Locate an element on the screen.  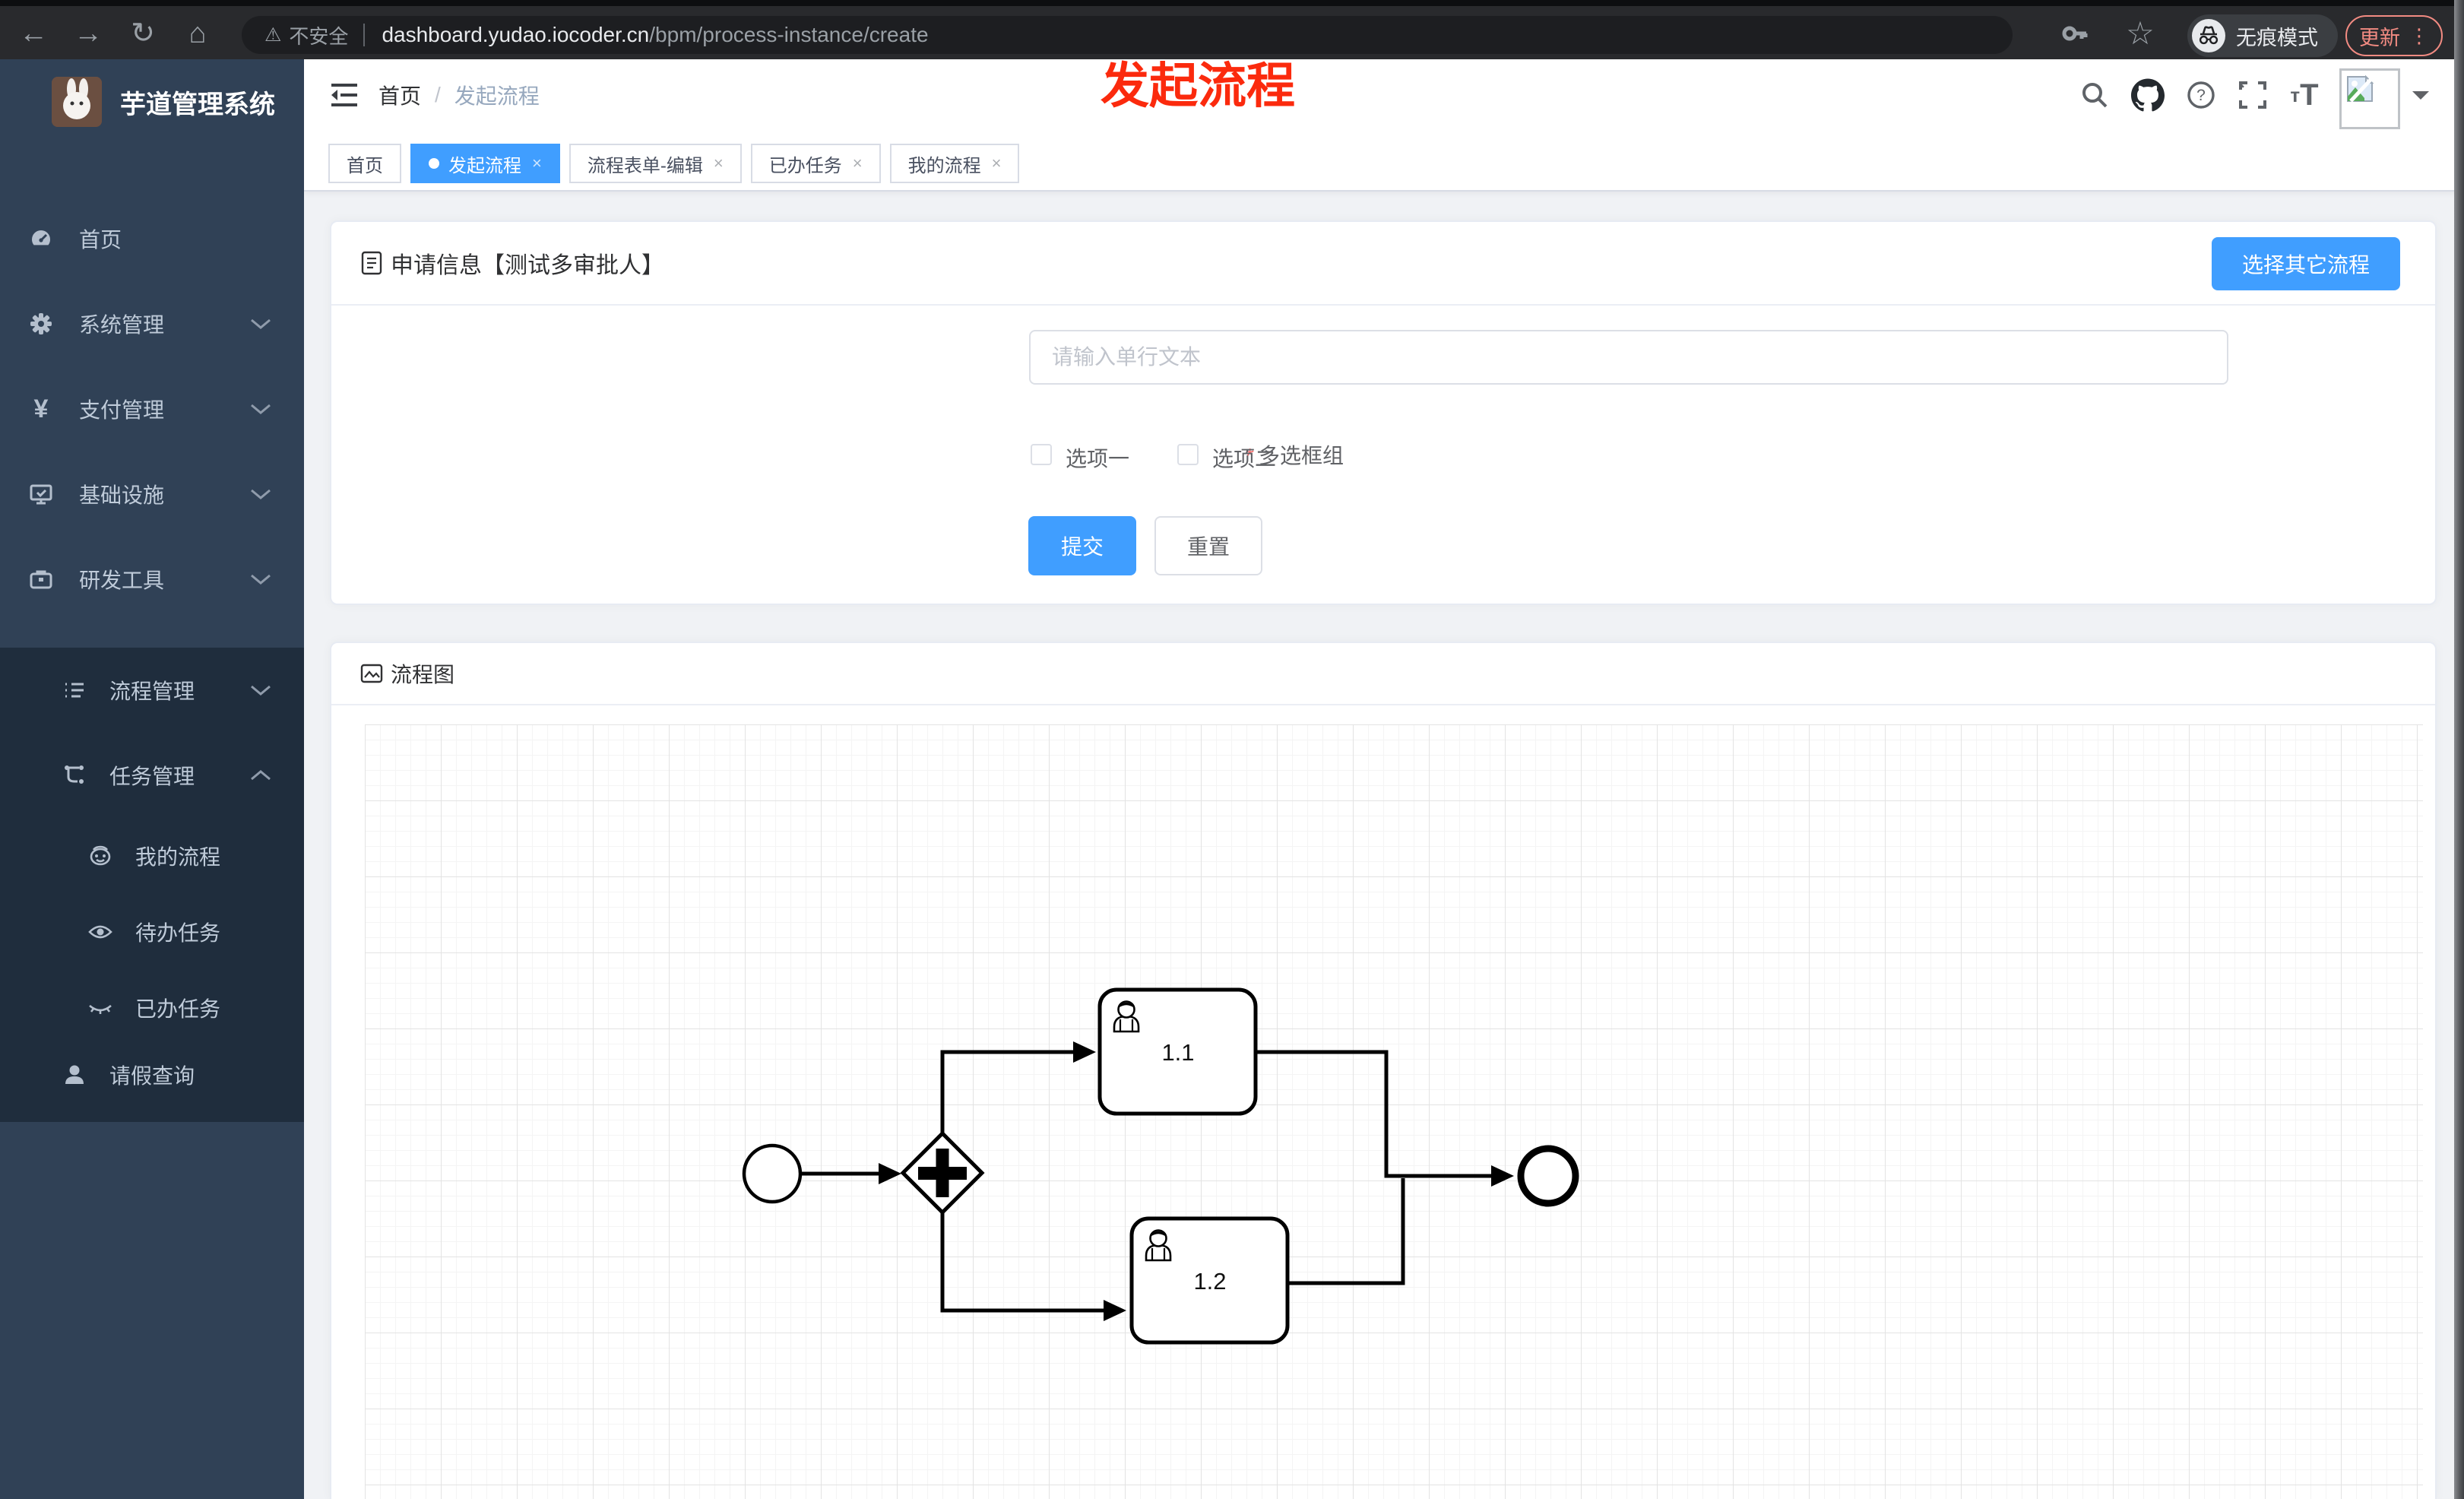
url-path: /bpm/process-instance/create is located at coordinates (789, 34).